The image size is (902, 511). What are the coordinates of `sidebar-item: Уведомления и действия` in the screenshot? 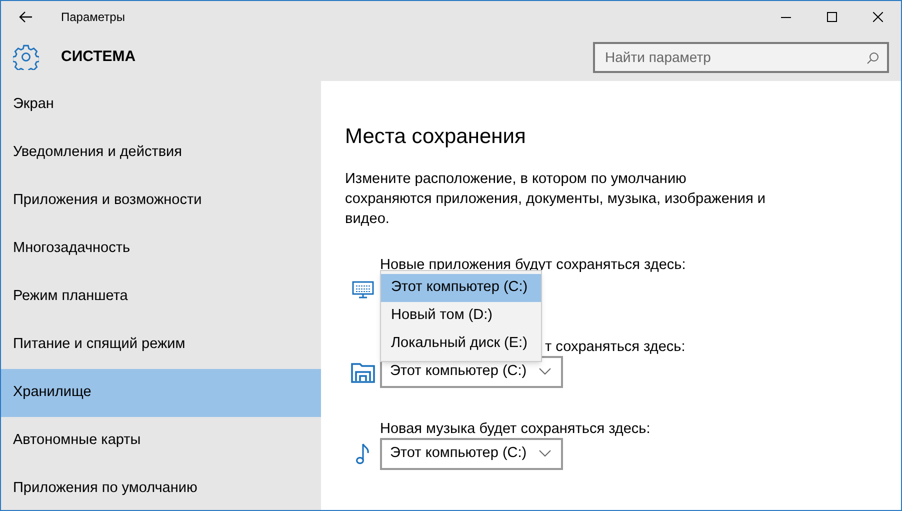 It's located at (161, 153).